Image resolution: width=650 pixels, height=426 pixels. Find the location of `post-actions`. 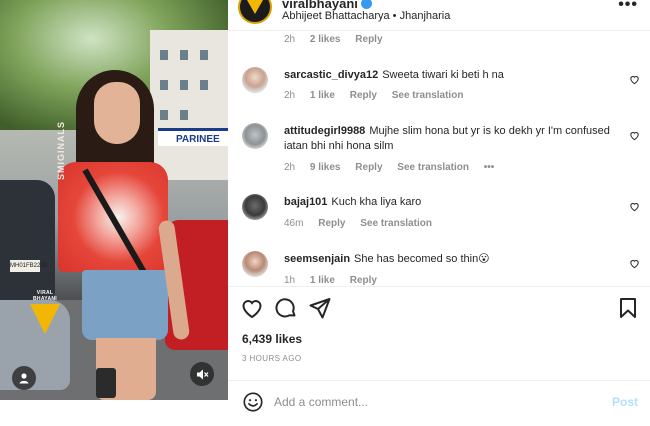

post-actions is located at coordinates (439, 308).